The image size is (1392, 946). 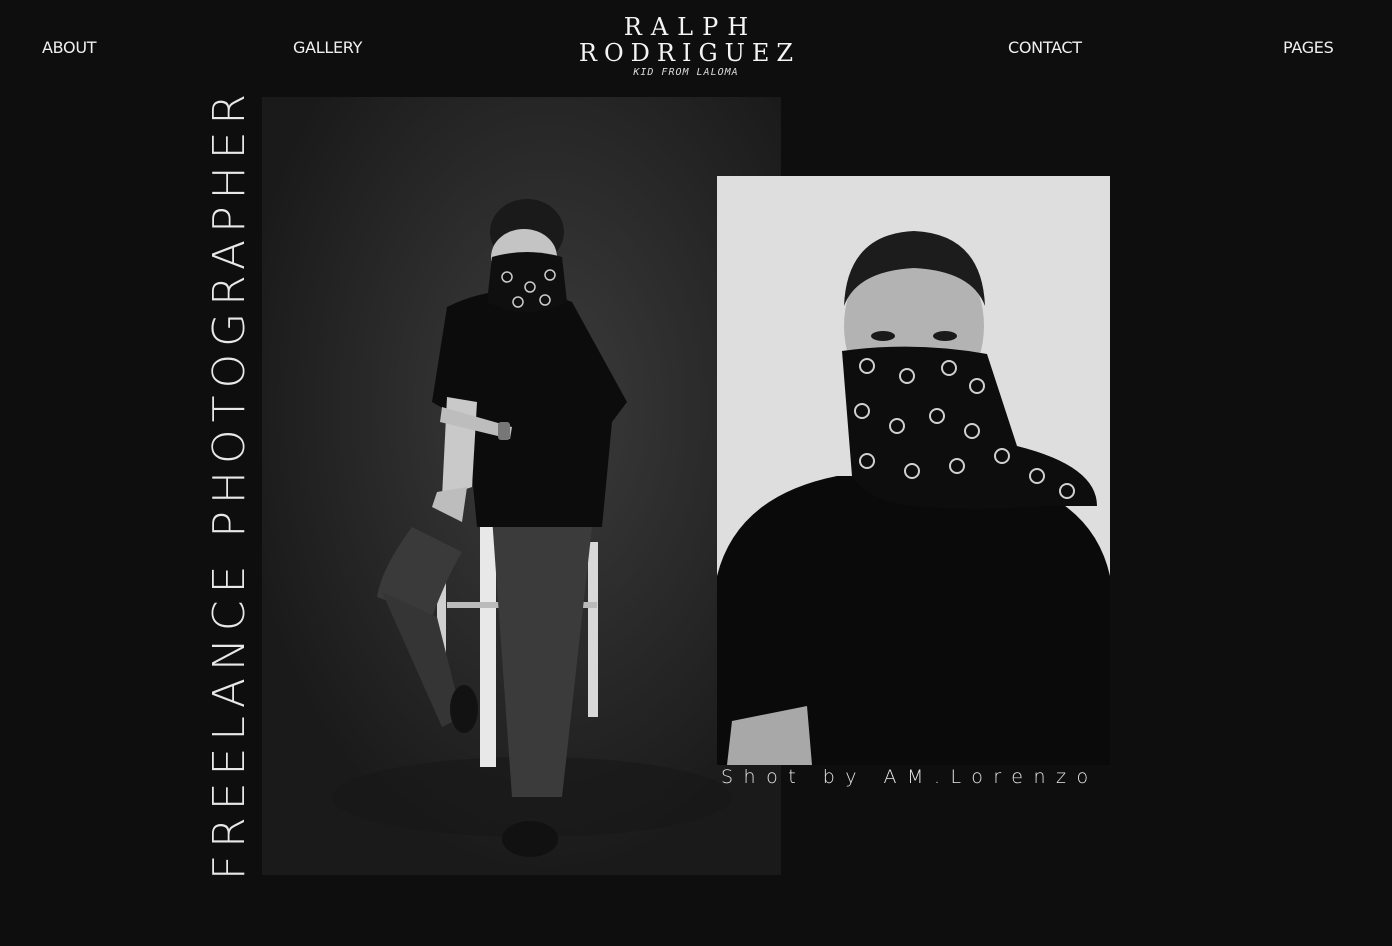 What do you see at coordinates (910, 777) in the screenshot?
I see `photo-credit: Shot by AM.Lorenzo` at bounding box center [910, 777].